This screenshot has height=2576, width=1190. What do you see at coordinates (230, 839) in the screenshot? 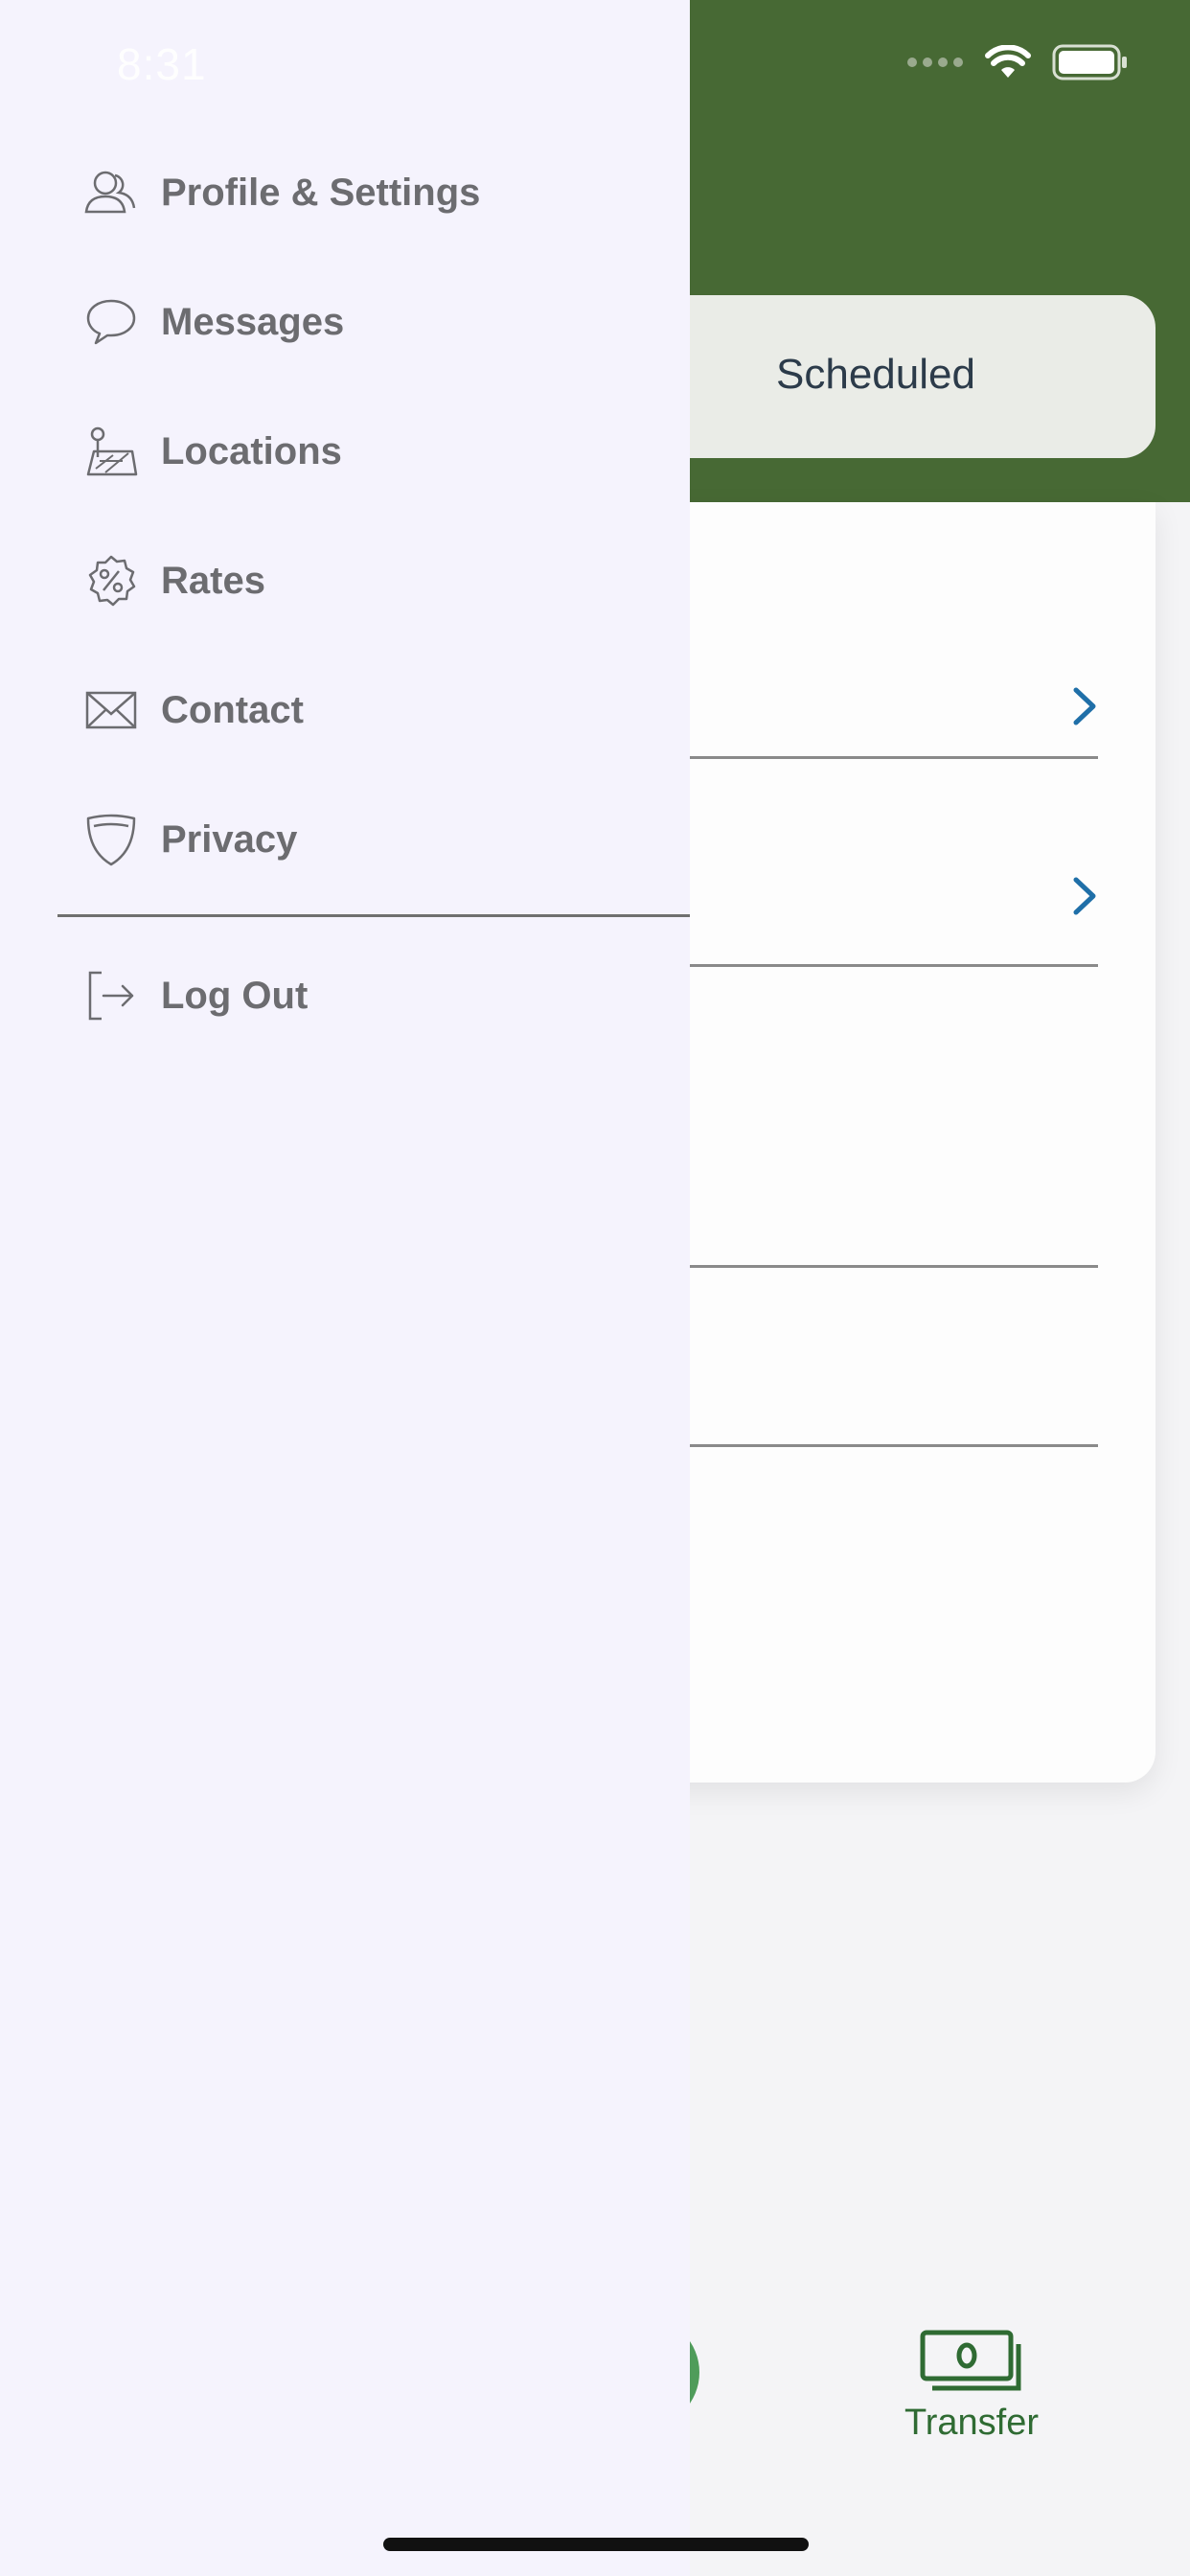
I see `menu-item-label: Privacy` at bounding box center [230, 839].